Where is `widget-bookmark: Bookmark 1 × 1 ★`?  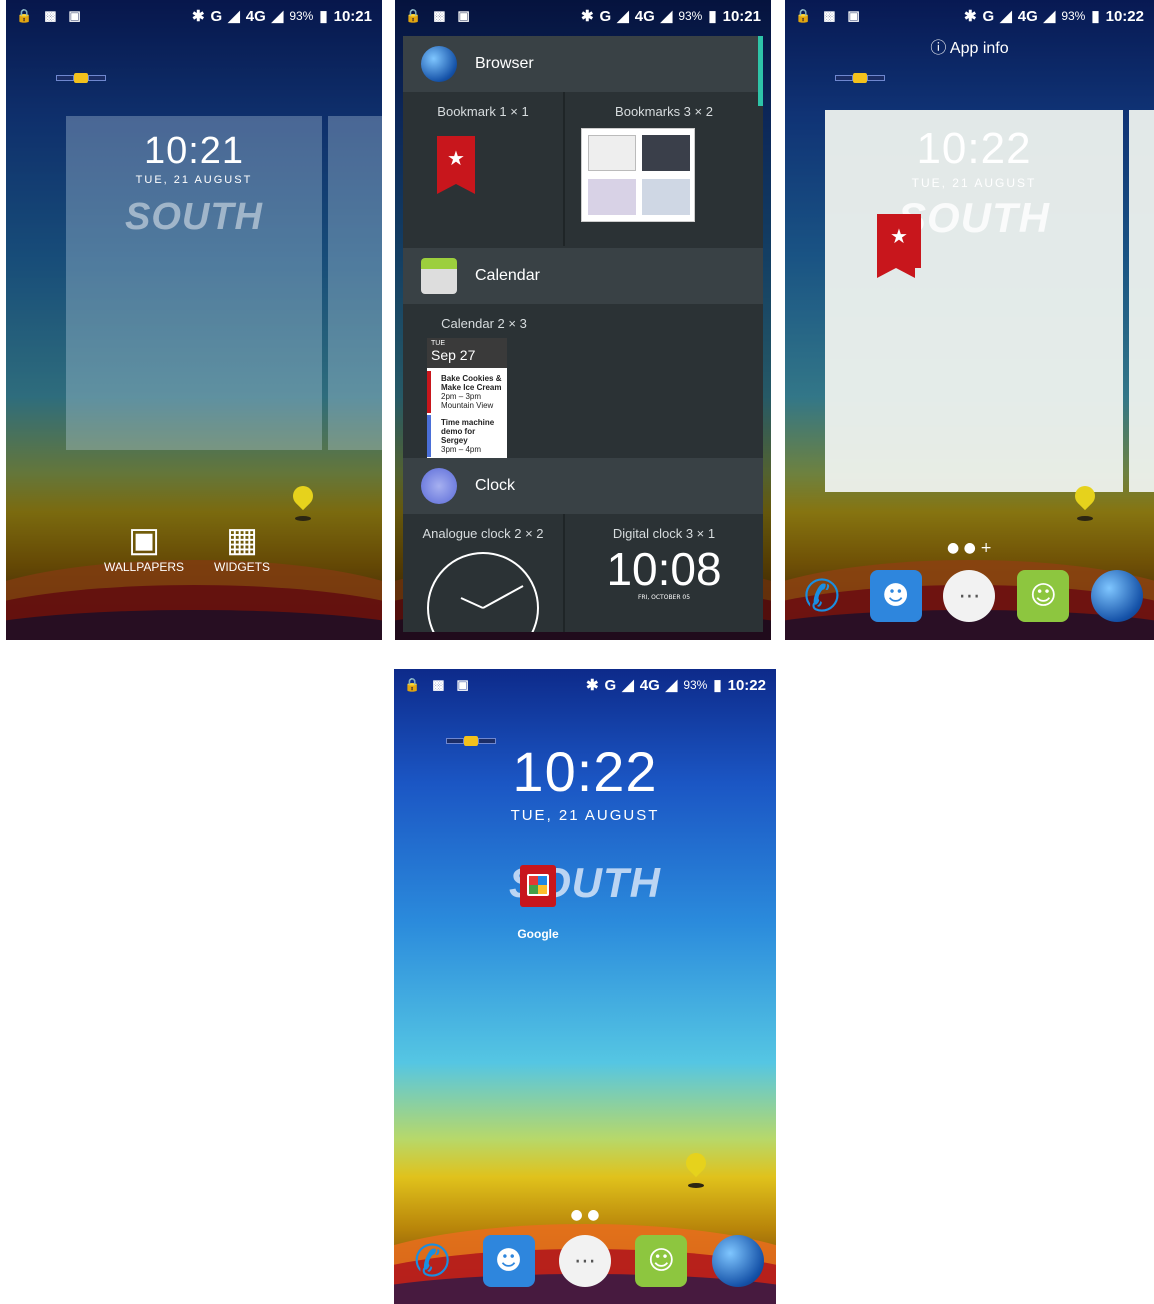 widget-bookmark: Bookmark 1 × 1 ★ is located at coordinates (484, 169).